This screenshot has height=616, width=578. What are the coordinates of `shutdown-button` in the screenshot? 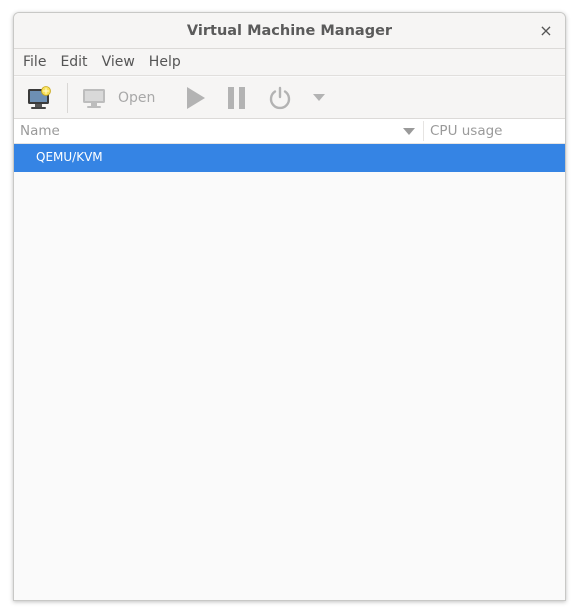 It's located at (280, 97).